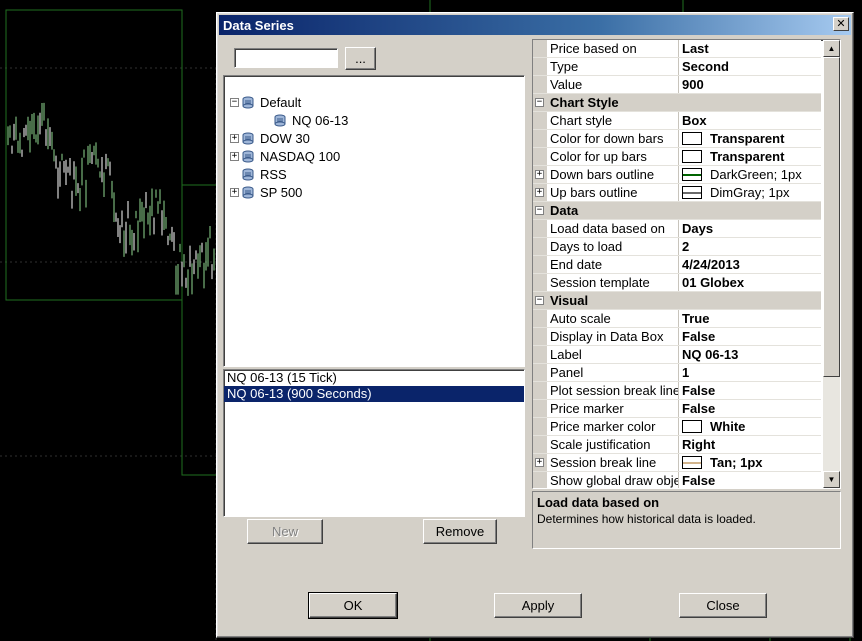  Describe the element at coordinates (750, 264) in the screenshot. I see `property-value: 4/24/2013` at that location.